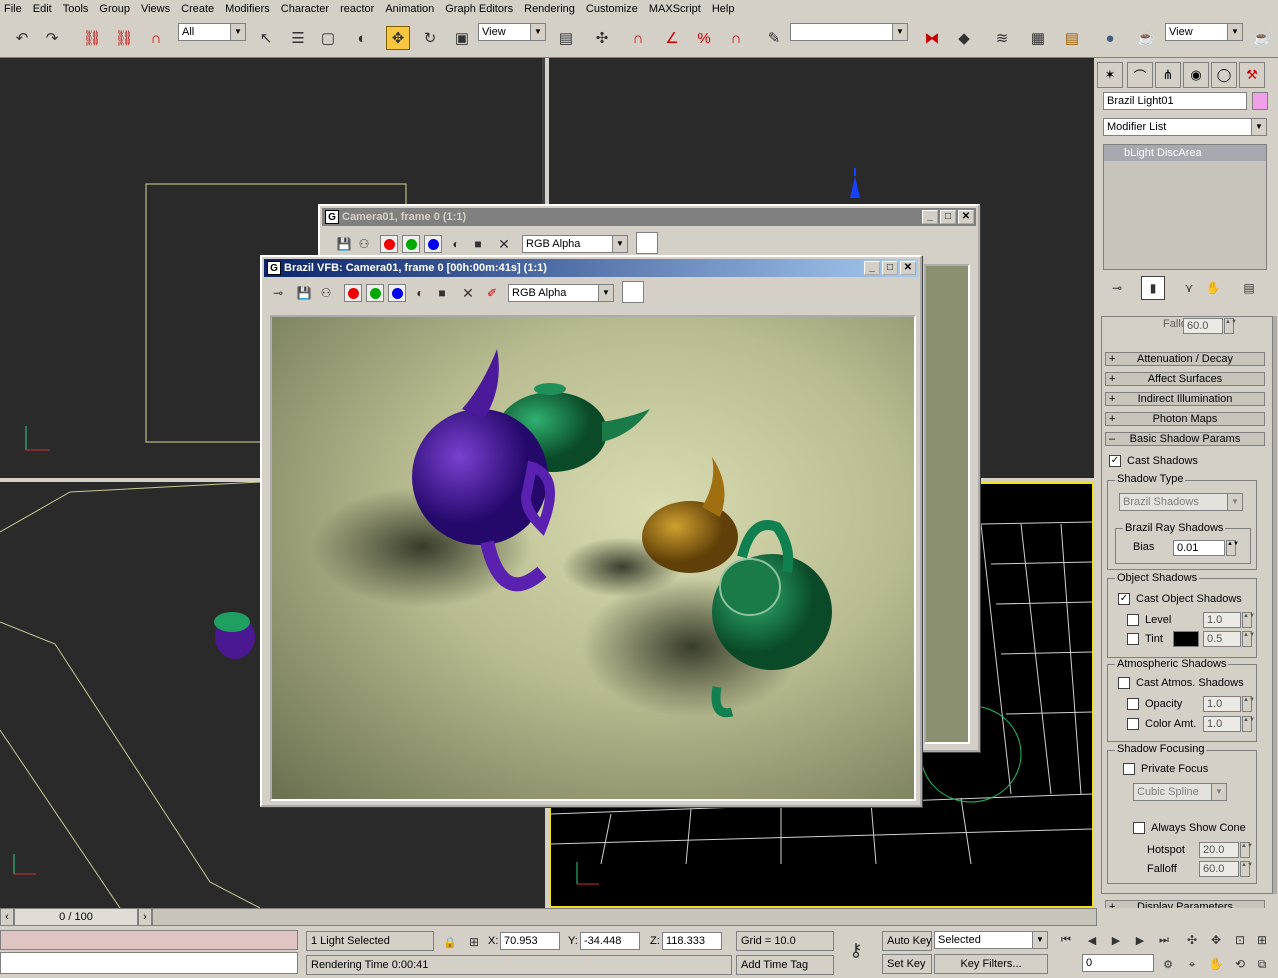 The image size is (1278, 978). What do you see at coordinates (1124, 599) in the screenshot?
I see `cast-object-shadows-checkbox: ✓` at bounding box center [1124, 599].